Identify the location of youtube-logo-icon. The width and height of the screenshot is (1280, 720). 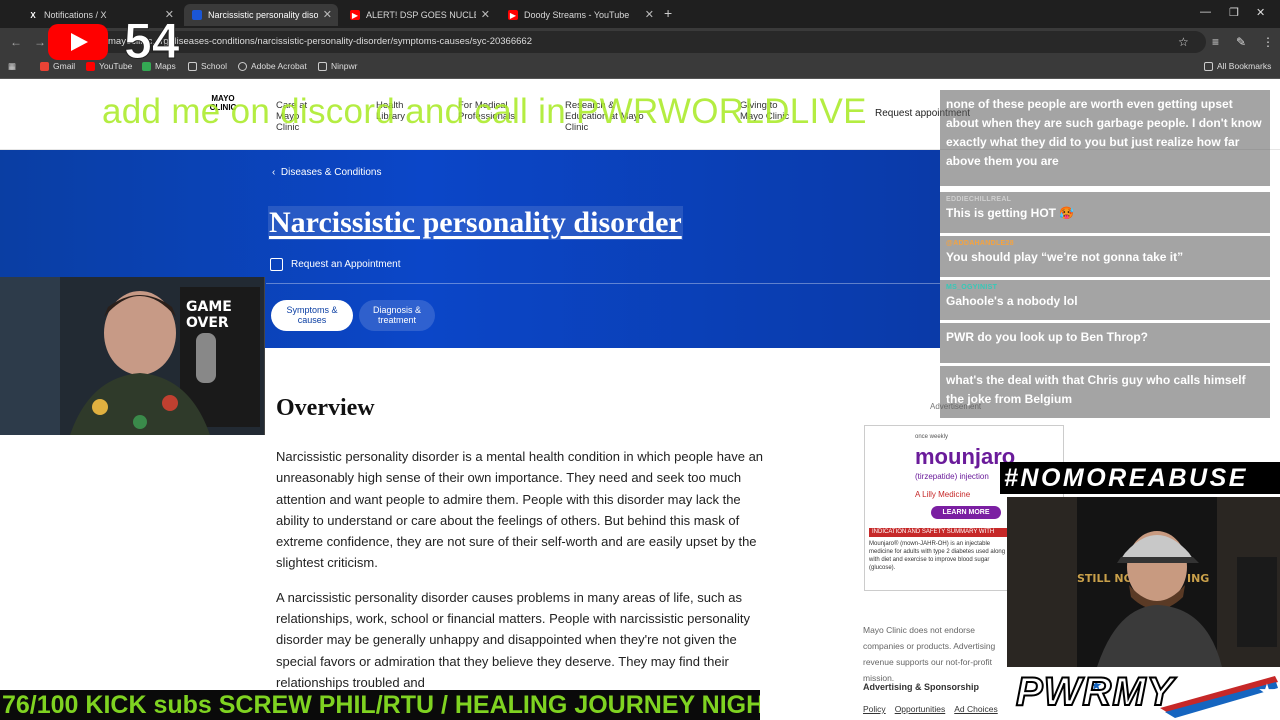
(78, 42).